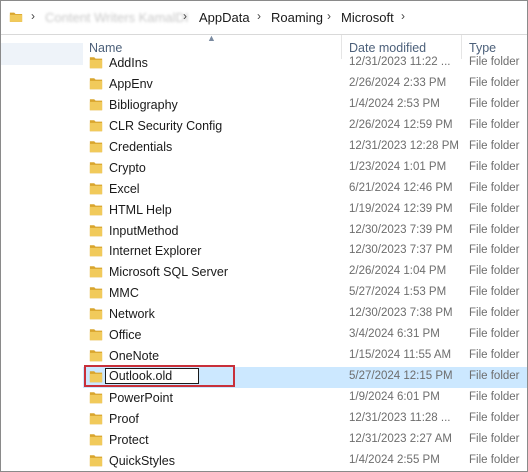 Image resolution: width=528 pixels, height=472 pixels. I want to click on file-date: 6/21/2024 12:46 PM, so click(401, 187).